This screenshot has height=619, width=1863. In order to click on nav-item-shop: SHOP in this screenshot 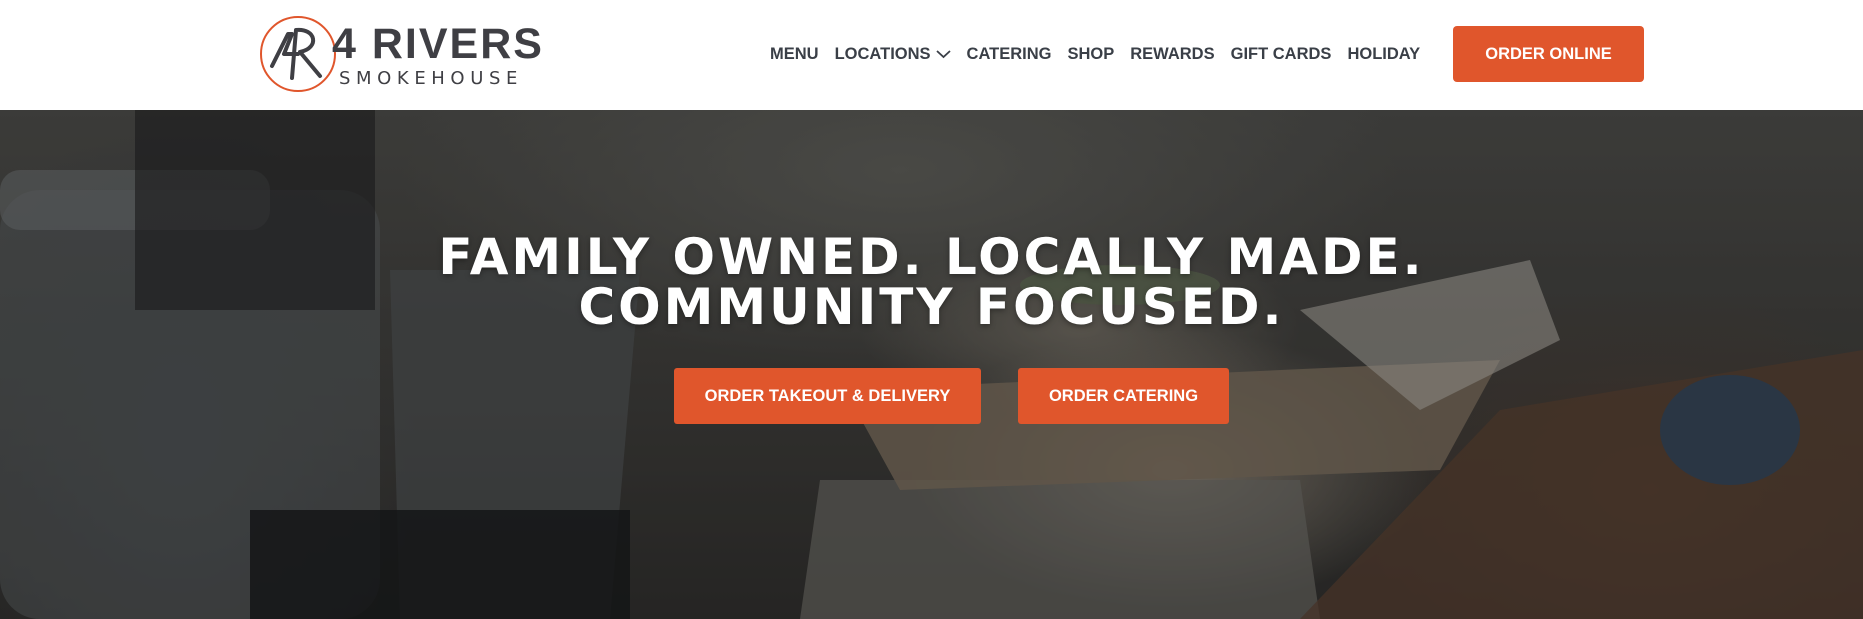, I will do `click(1091, 54)`.